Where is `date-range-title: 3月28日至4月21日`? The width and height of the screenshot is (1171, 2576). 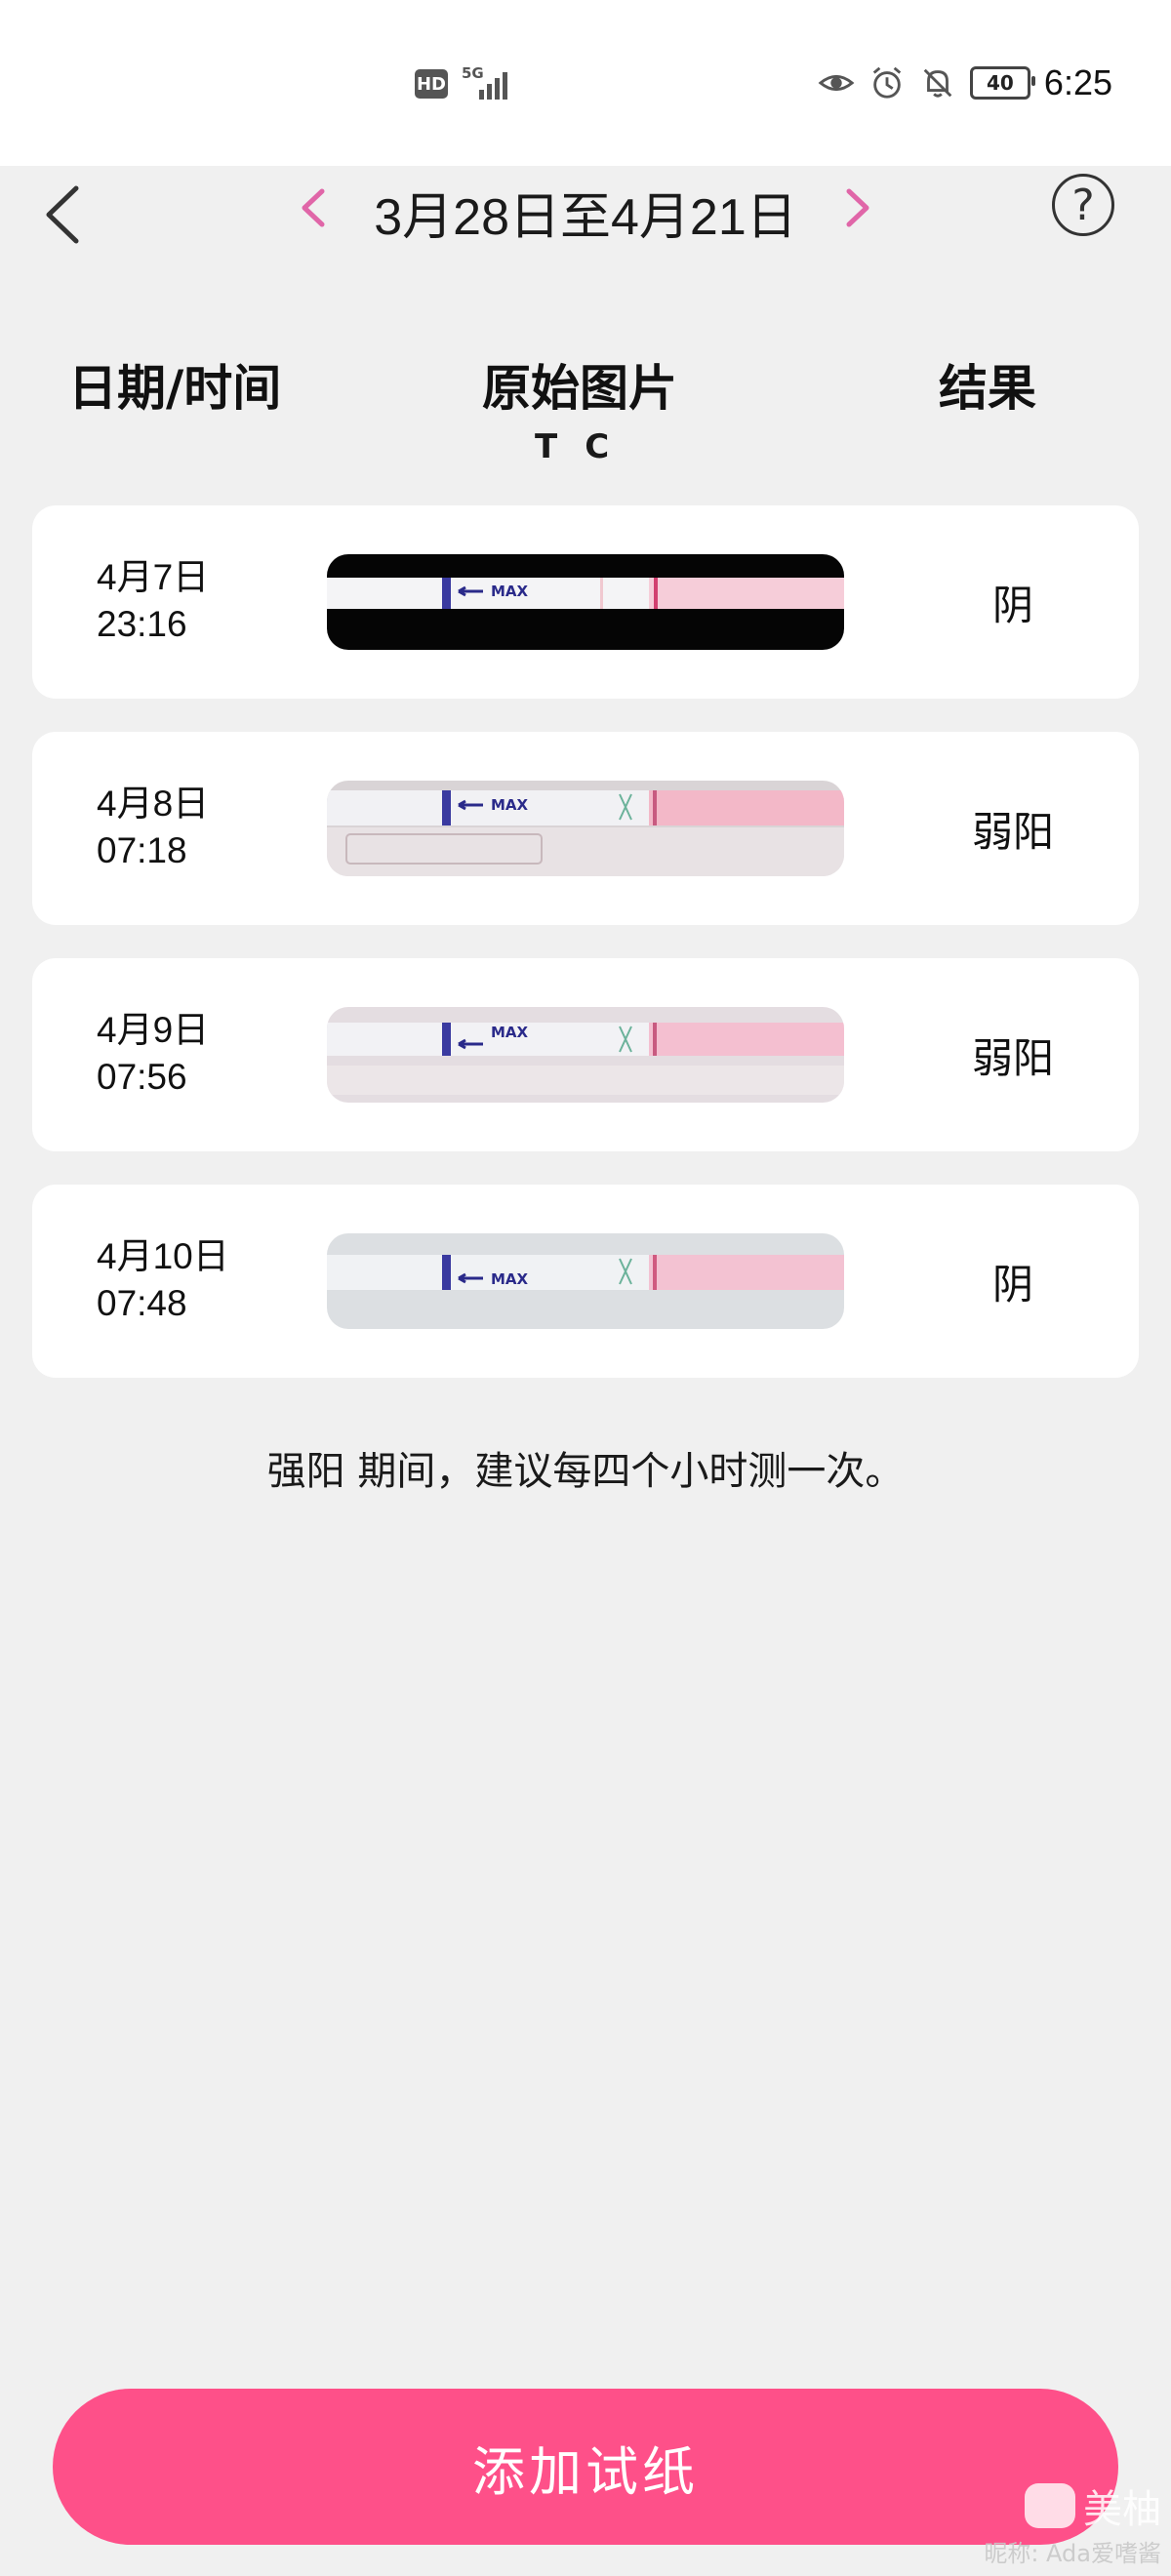
date-range-title: 3月28日至4月21日 is located at coordinates (585, 217).